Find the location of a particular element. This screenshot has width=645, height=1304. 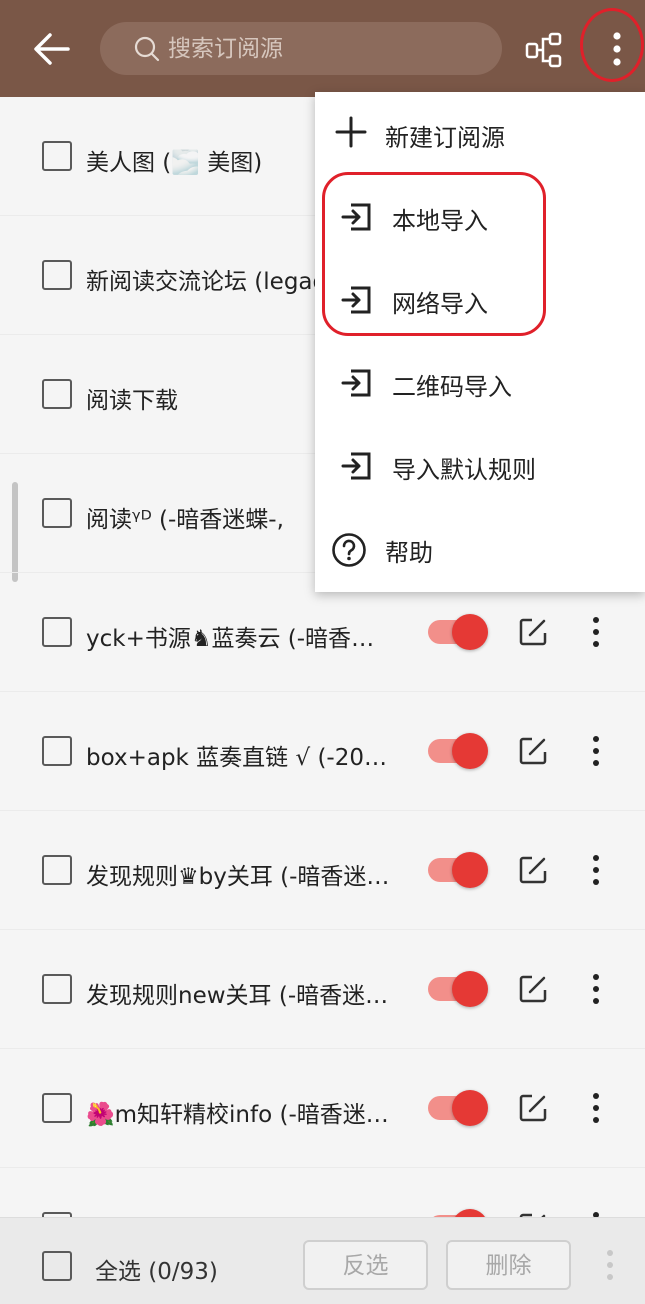

menu-item-new-source: 新建订阅源 is located at coordinates (480, 133).